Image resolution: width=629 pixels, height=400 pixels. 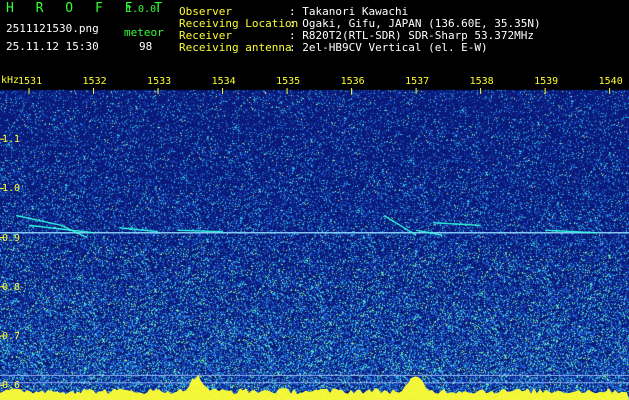 I want to click on x-tick-label: 1537, so click(x=417, y=81).